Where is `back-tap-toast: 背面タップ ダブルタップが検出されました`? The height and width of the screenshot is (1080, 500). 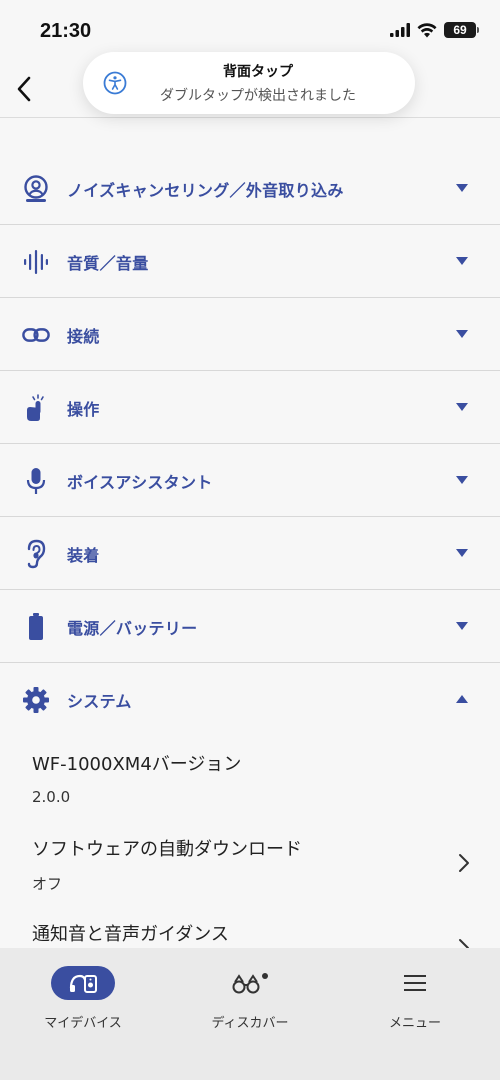
back-tap-toast: 背面タップ ダブルタップが検出されました is located at coordinates (249, 83).